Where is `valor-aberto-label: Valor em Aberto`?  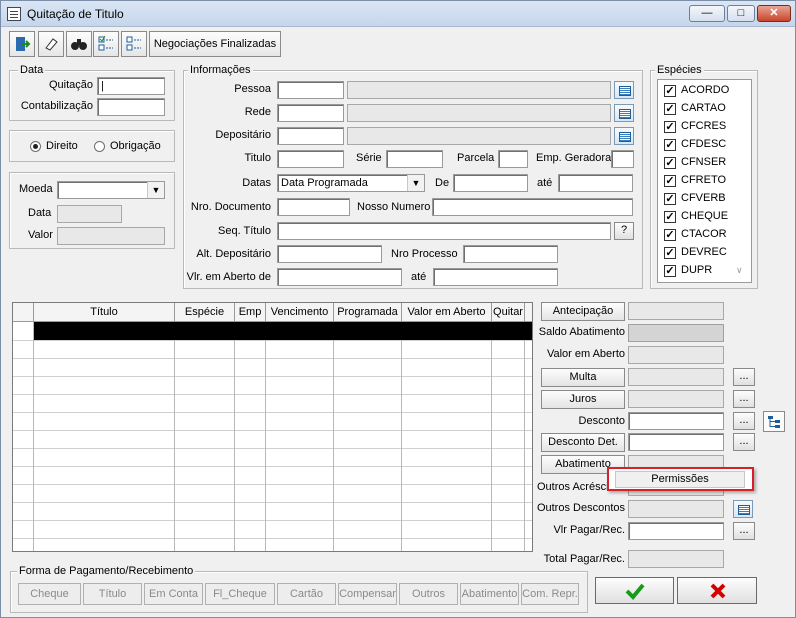 valor-aberto-label: Valor em Aberto is located at coordinates (585, 354).